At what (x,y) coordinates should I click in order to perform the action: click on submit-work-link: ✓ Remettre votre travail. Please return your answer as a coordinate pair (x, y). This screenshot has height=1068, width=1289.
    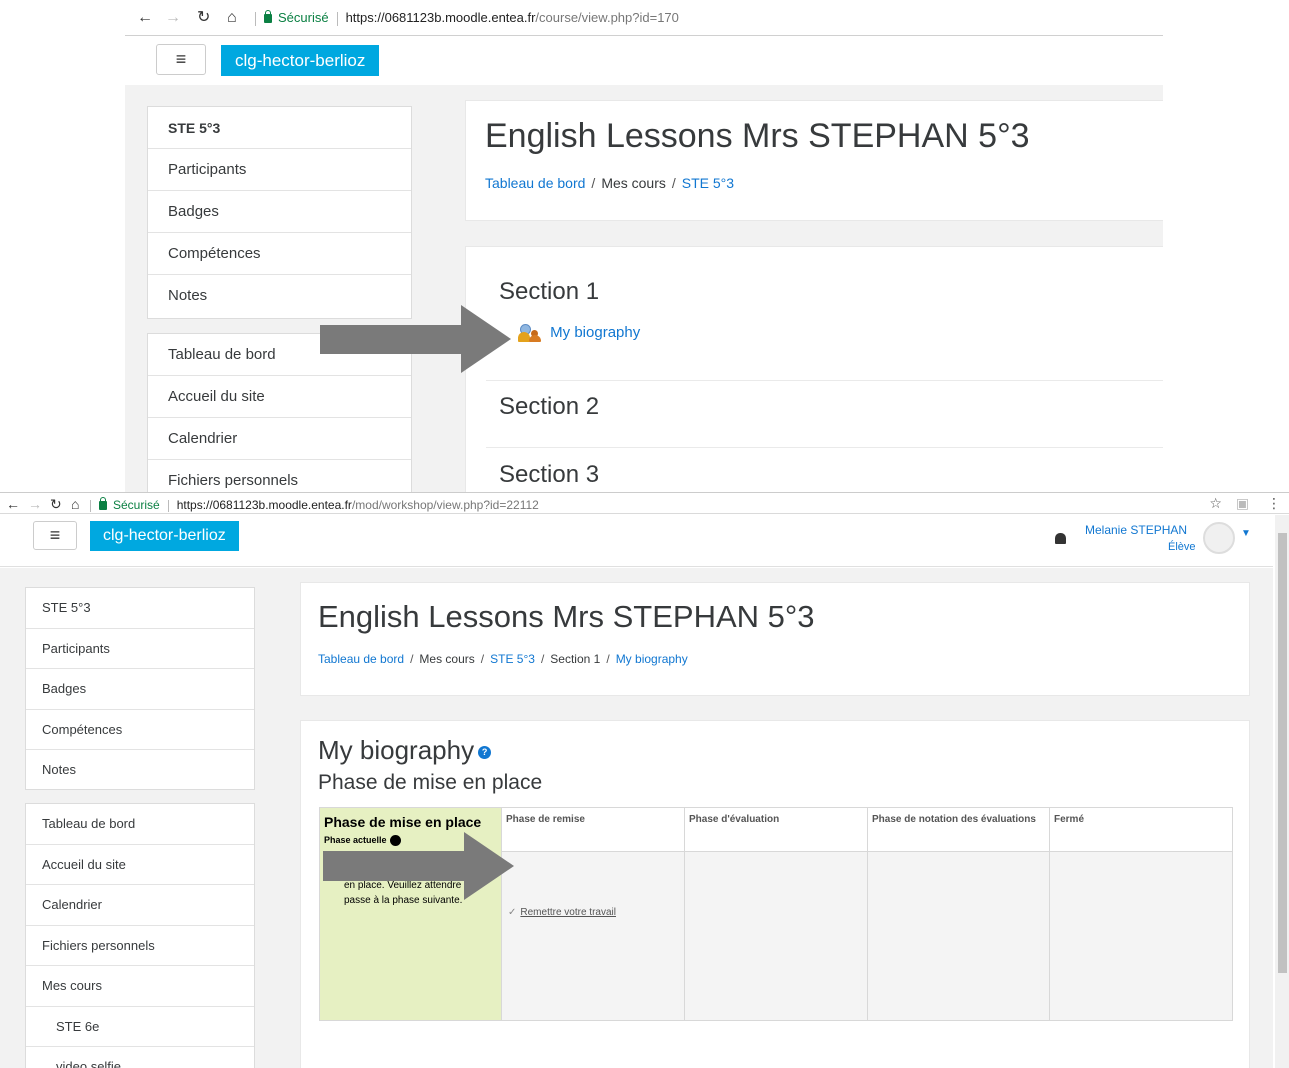
    Looking at the image, I should click on (562, 912).